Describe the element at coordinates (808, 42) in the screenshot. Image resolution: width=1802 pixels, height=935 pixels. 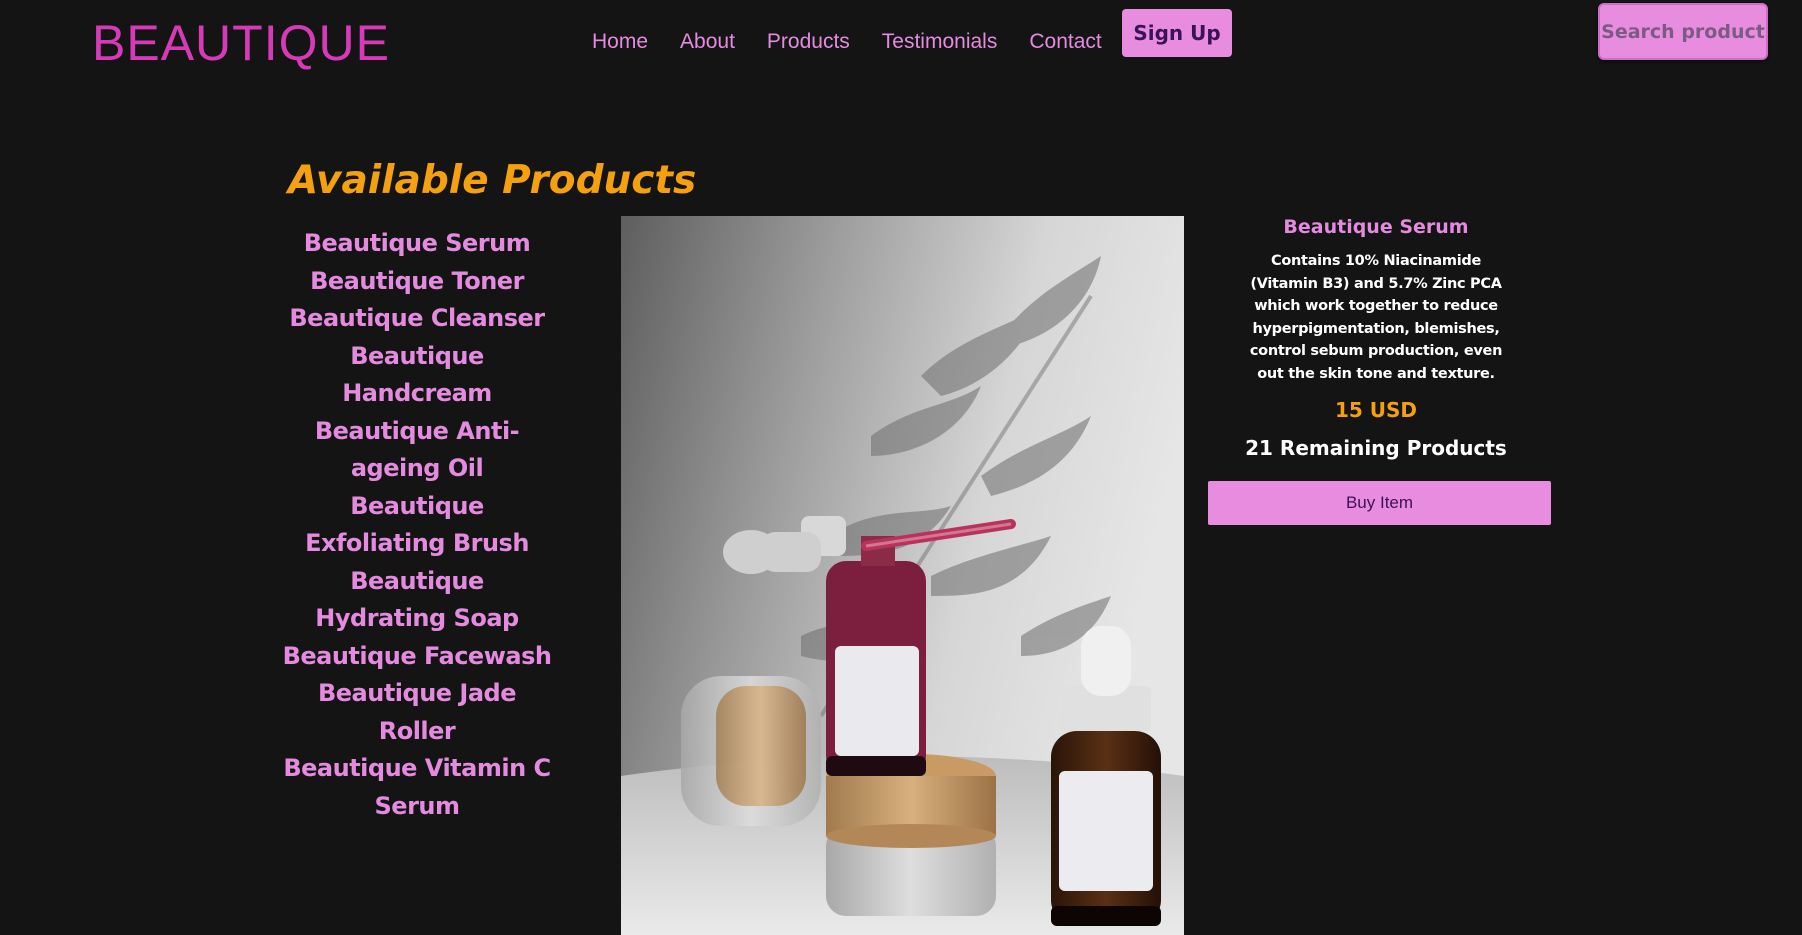
I see `nav-products-link: Products` at that location.